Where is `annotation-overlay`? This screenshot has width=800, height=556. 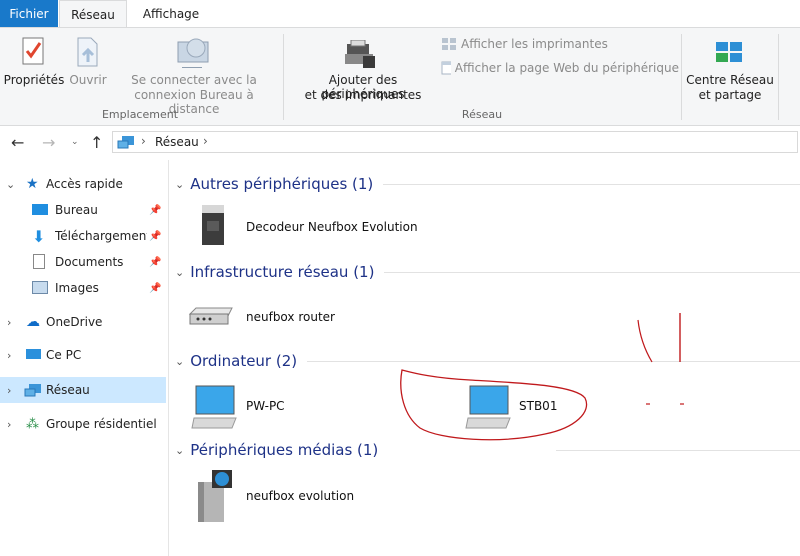 annotation-overlay is located at coordinates (542, 377).